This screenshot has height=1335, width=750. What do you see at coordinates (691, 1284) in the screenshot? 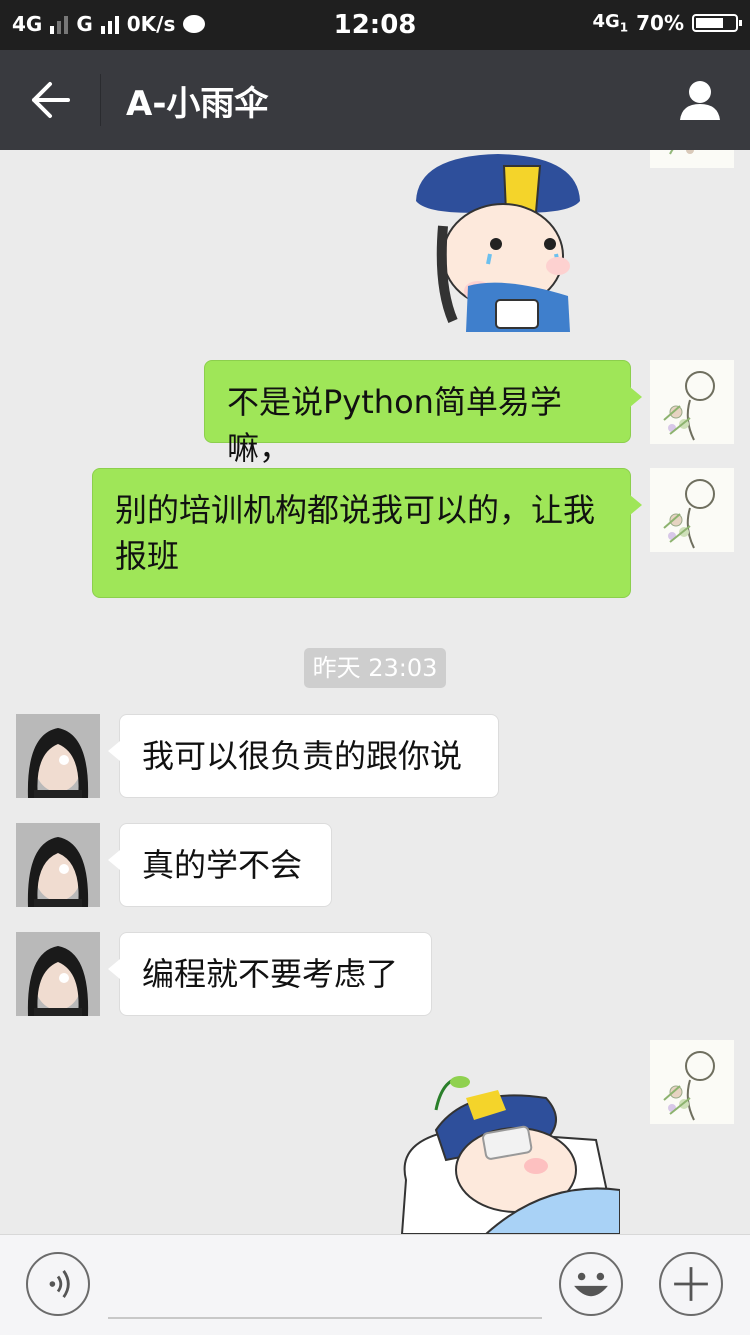
I see `plus-icon` at bounding box center [691, 1284].